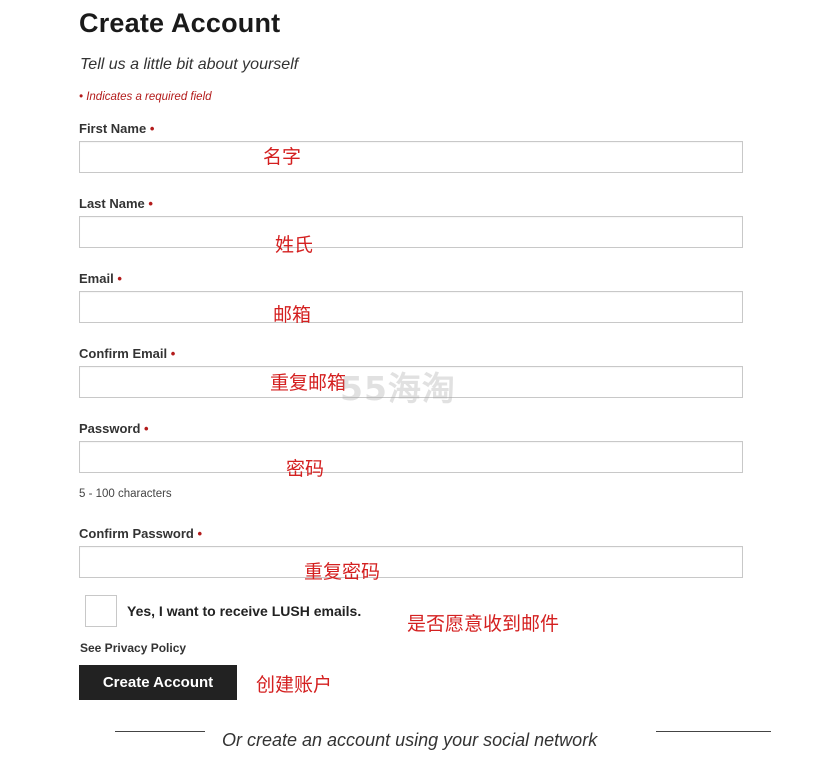 Image resolution: width=816 pixels, height=766 pixels. What do you see at coordinates (342, 572) in the screenshot?
I see `confirm-password-annotation: 重复密码` at bounding box center [342, 572].